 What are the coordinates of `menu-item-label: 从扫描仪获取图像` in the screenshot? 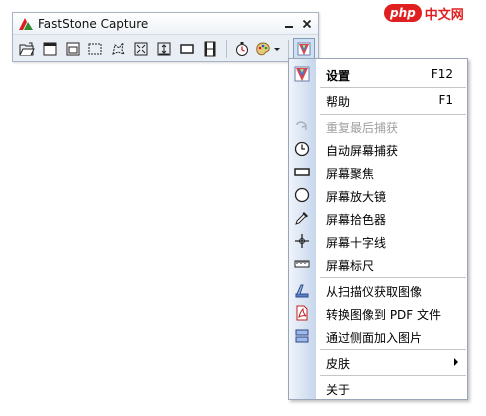 It's located at (374, 292).